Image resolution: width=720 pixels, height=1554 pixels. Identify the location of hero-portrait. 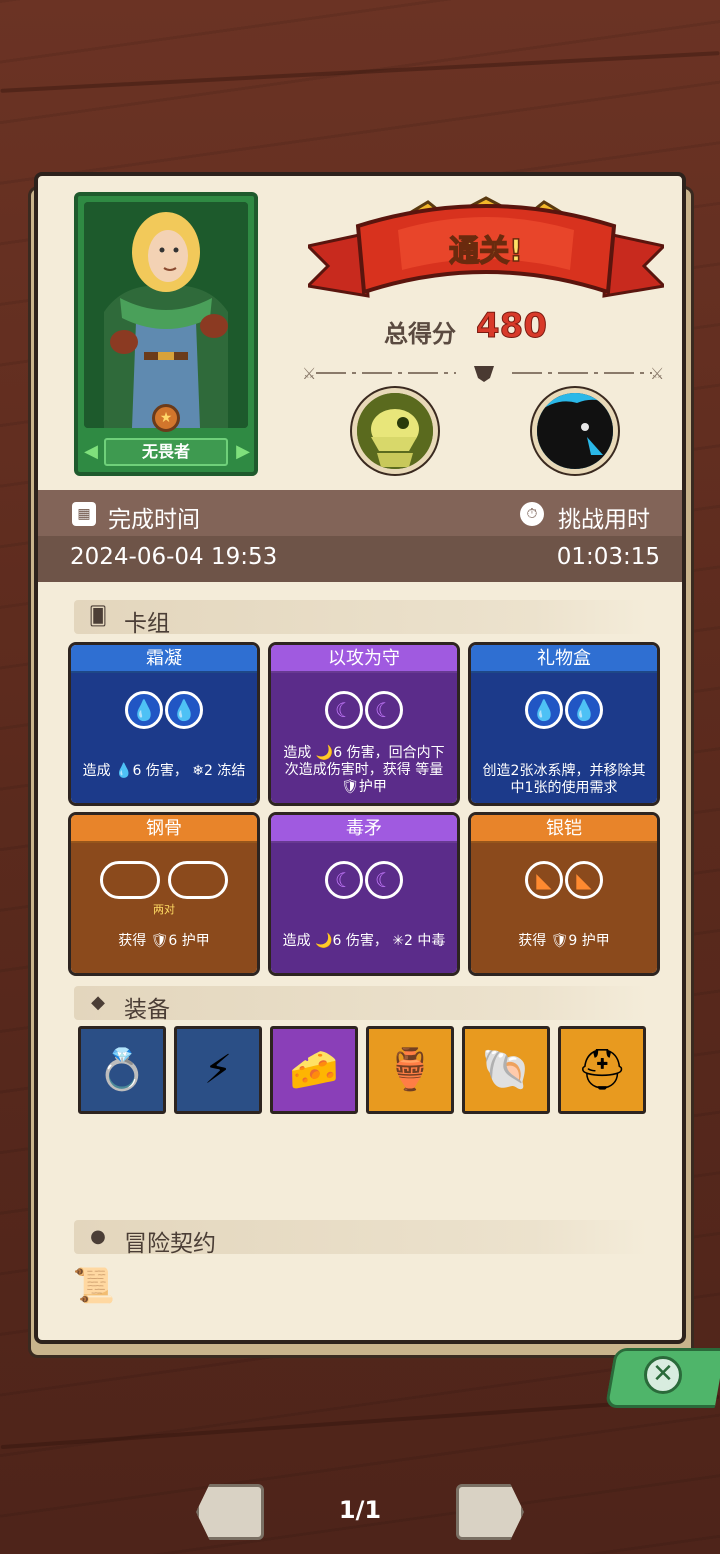
(166, 315).